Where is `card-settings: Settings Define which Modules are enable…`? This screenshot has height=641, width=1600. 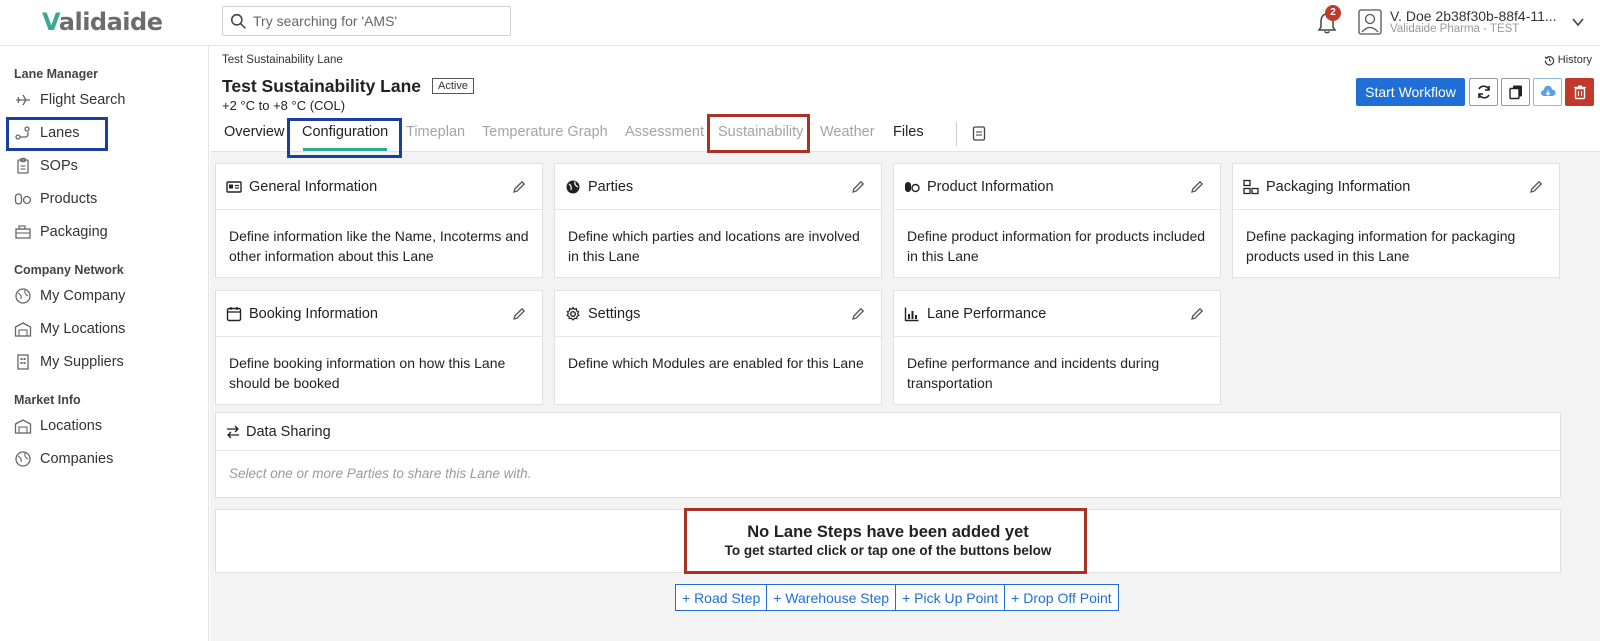
card-settings: Settings Define which Modules are enable… is located at coordinates (718, 347).